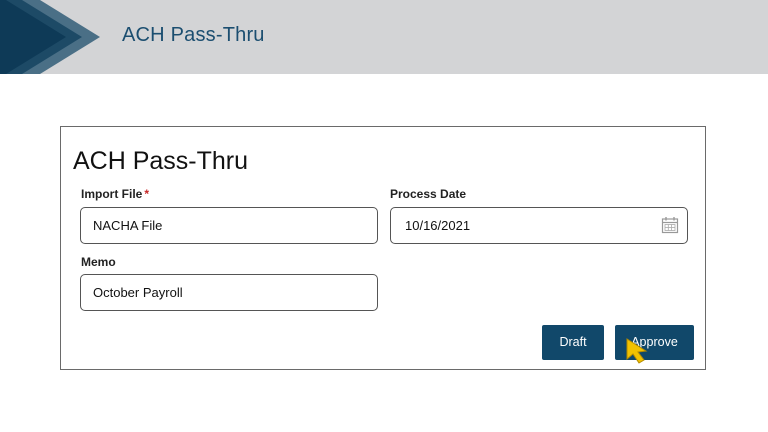  I want to click on required-asterisk: *, so click(147, 194).